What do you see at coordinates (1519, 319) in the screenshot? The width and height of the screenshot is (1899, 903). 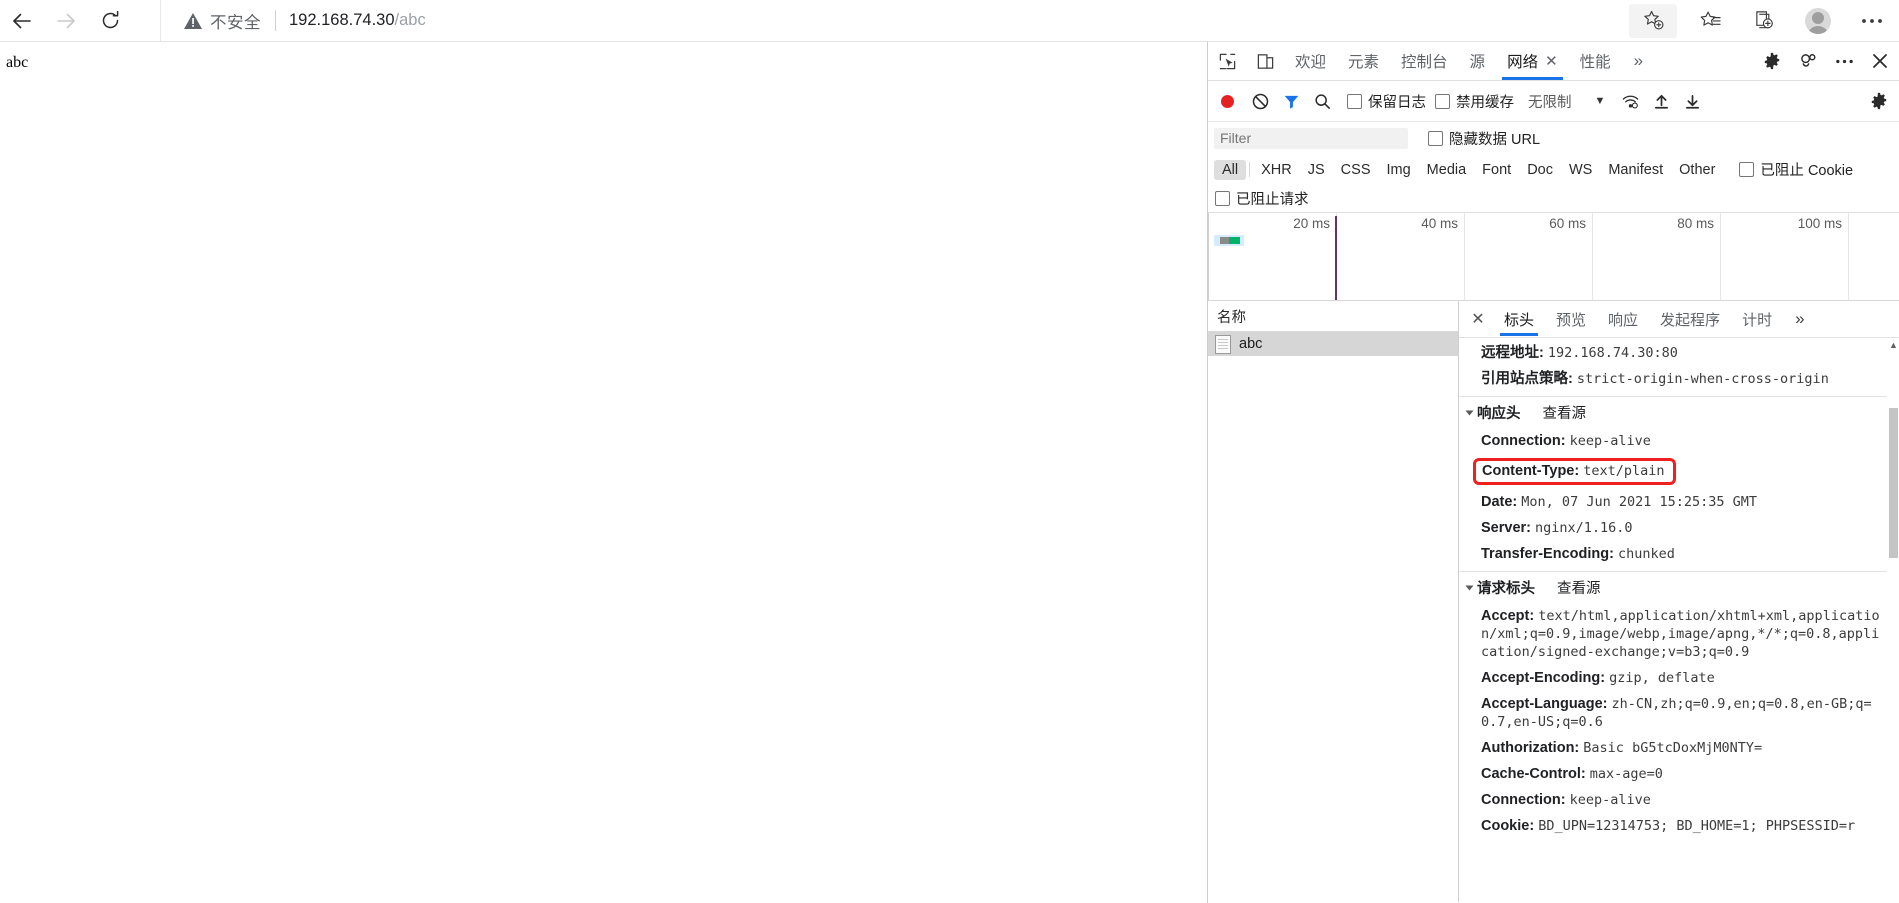 I see `detail-tab-headers: 标头` at bounding box center [1519, 319].